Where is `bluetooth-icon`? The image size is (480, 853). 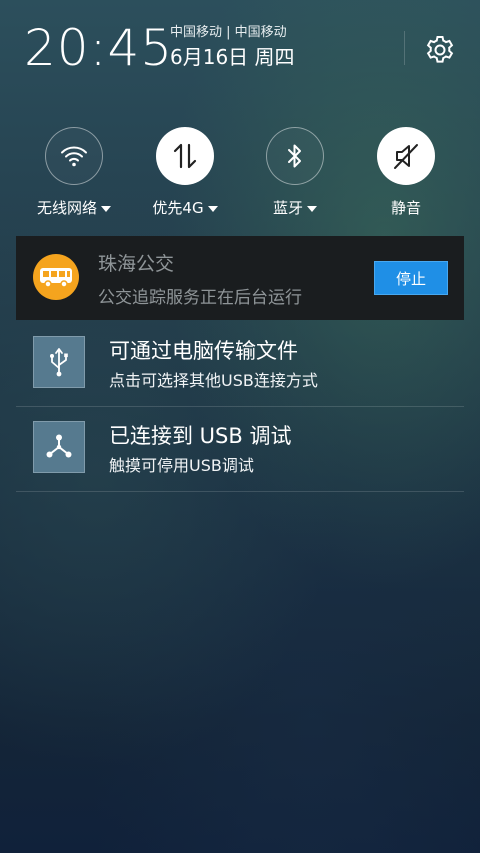
bluetooth-icon is located at coordinates (294, 156).